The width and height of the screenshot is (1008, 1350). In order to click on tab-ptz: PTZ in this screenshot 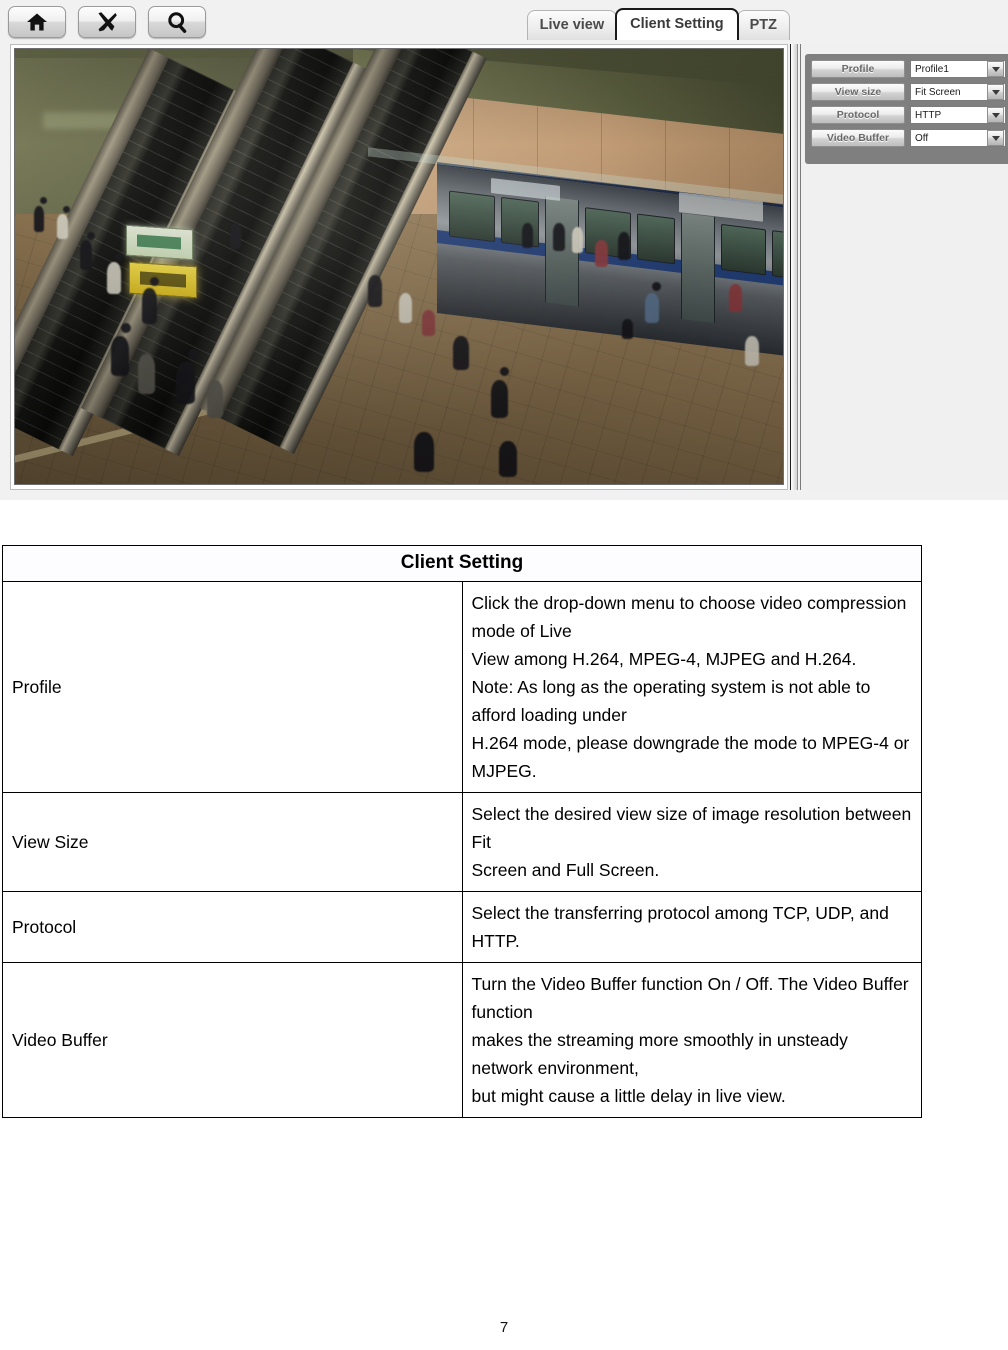, I will do `click(763, 25)`.